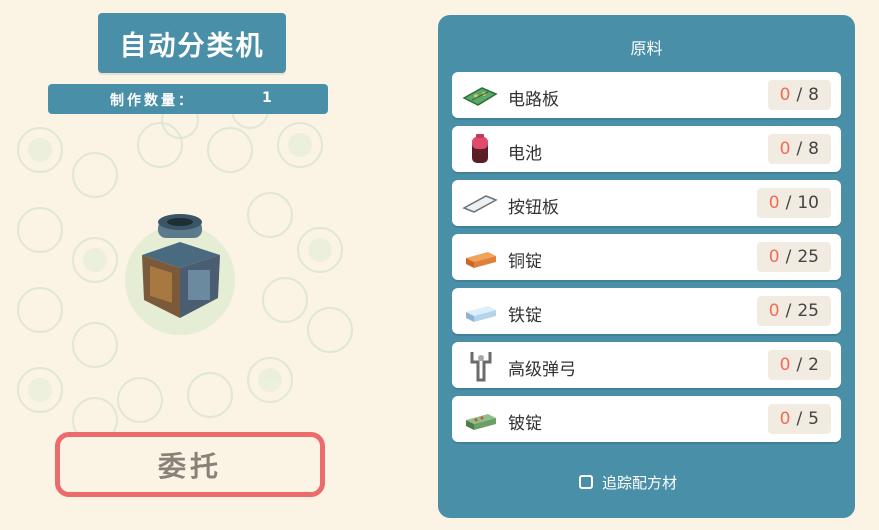  Describe the element at coordinates (481, 367) in the screenshot. I see `slingshot-icon` at that location.